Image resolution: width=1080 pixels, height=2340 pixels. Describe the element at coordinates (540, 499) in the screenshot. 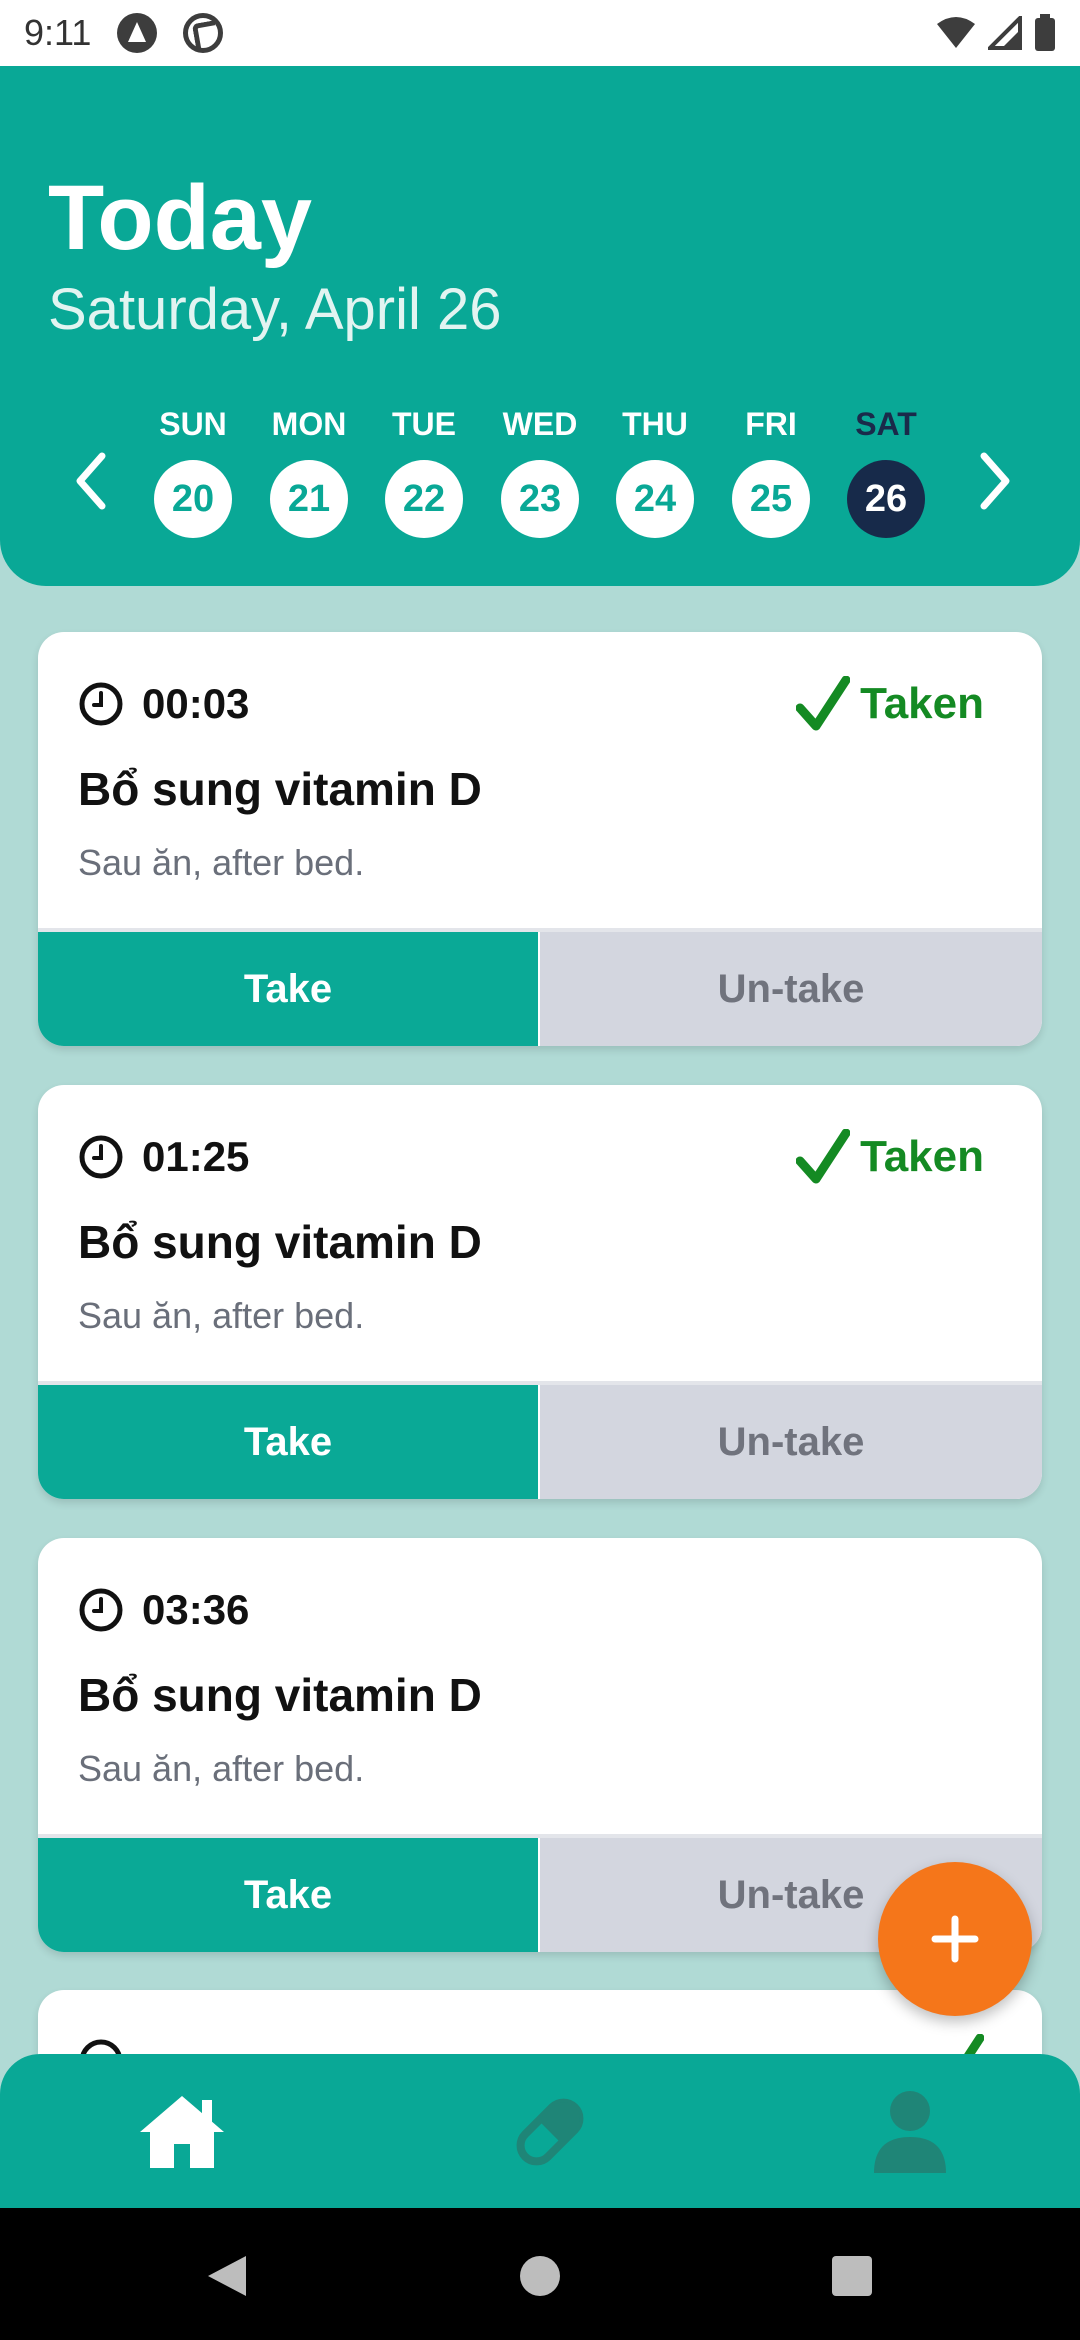

I see `day-number: 23` at that location.